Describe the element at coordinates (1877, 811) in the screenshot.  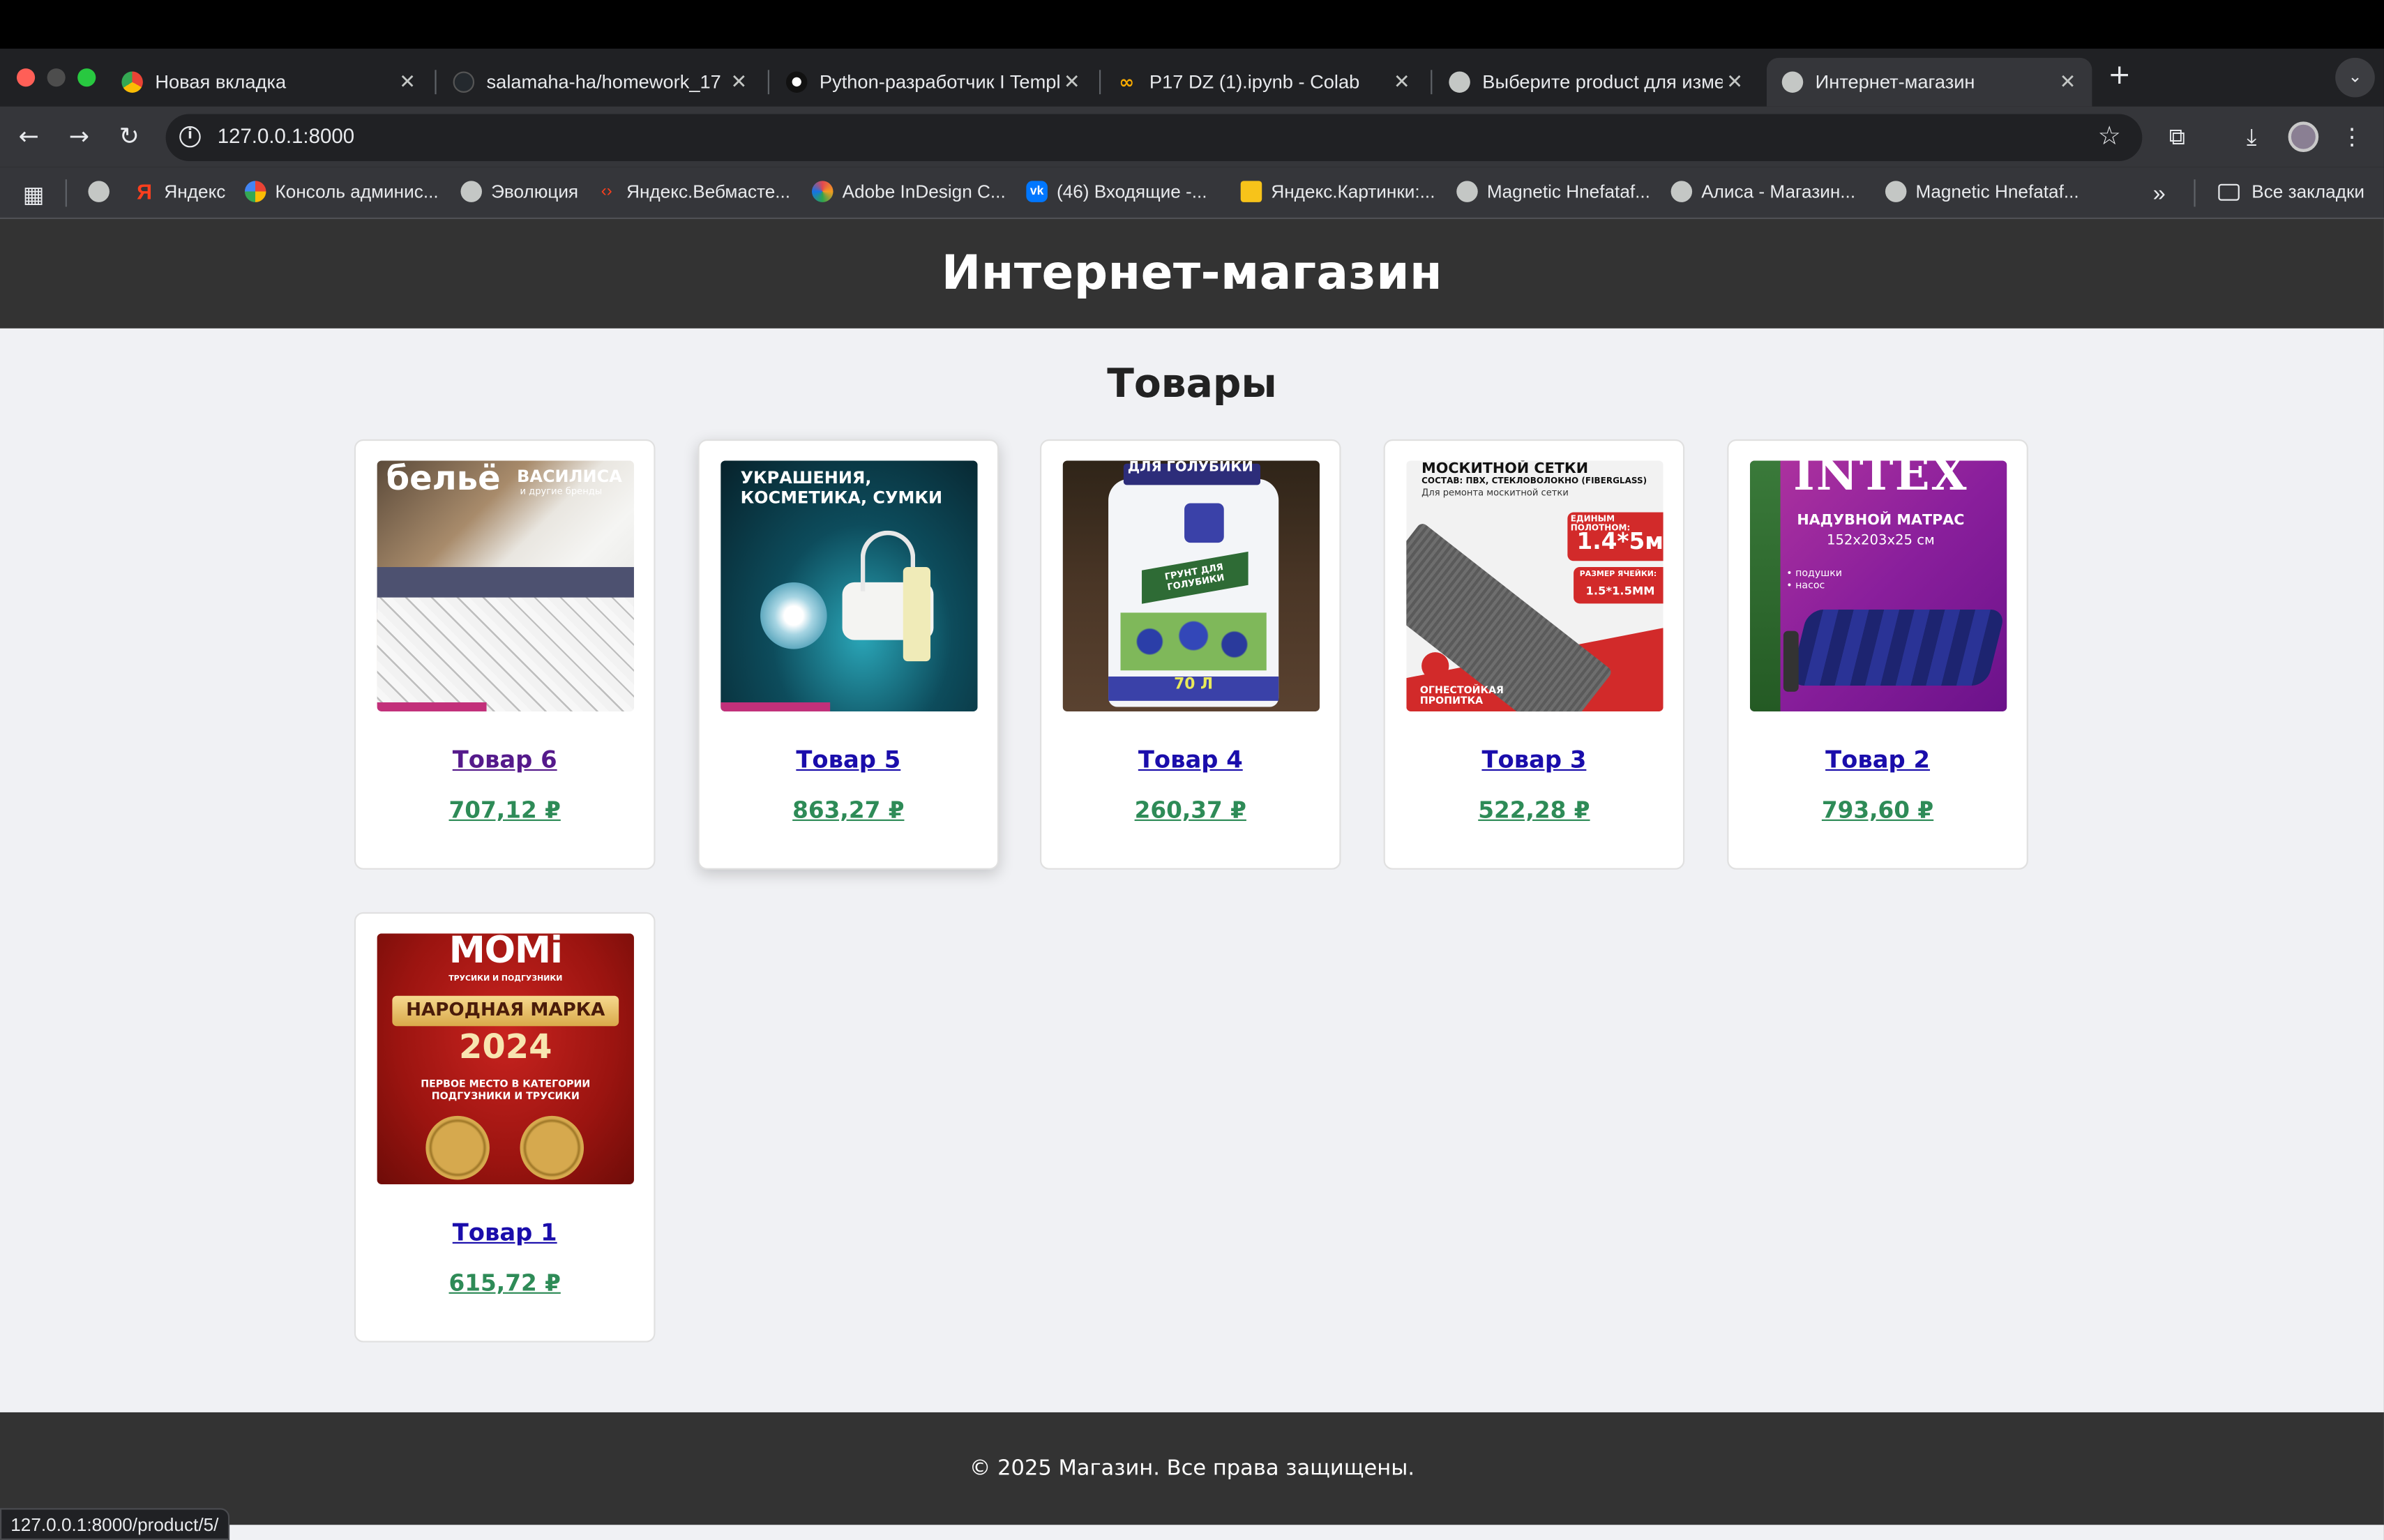
I see `product-price-link: 793,60 ₽` at that location.